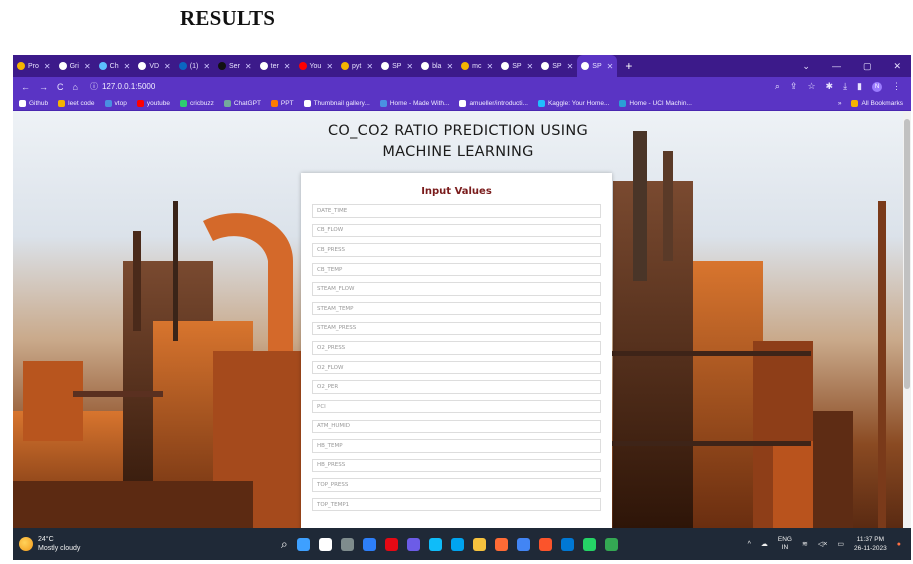 The image size is (913, 564). Describe the element at coordinates (194, 66) in the screenshot. I see `browser-tab: (1) ✕` at that location.